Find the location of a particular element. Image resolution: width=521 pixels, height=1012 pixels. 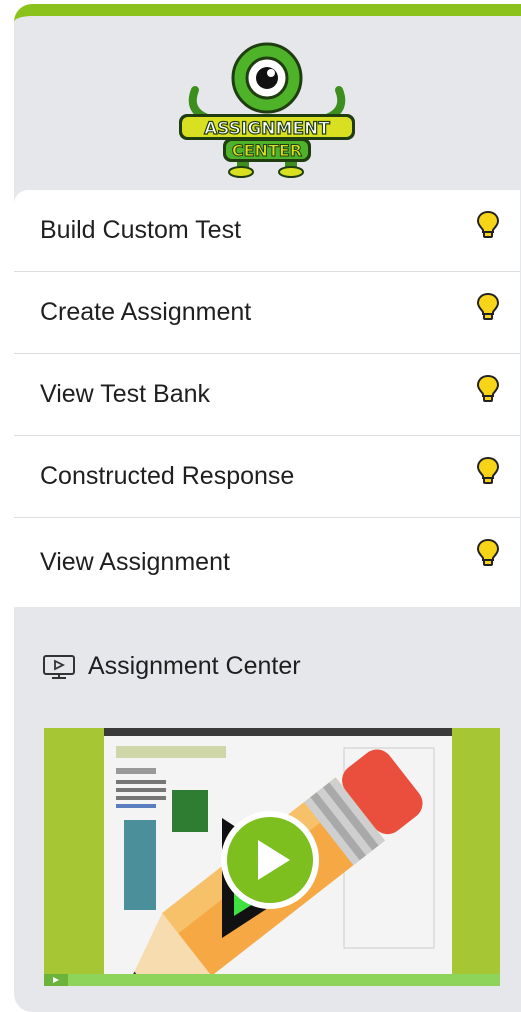

menu-item-label: Build Custom Test is located at coordinates (141, 230).